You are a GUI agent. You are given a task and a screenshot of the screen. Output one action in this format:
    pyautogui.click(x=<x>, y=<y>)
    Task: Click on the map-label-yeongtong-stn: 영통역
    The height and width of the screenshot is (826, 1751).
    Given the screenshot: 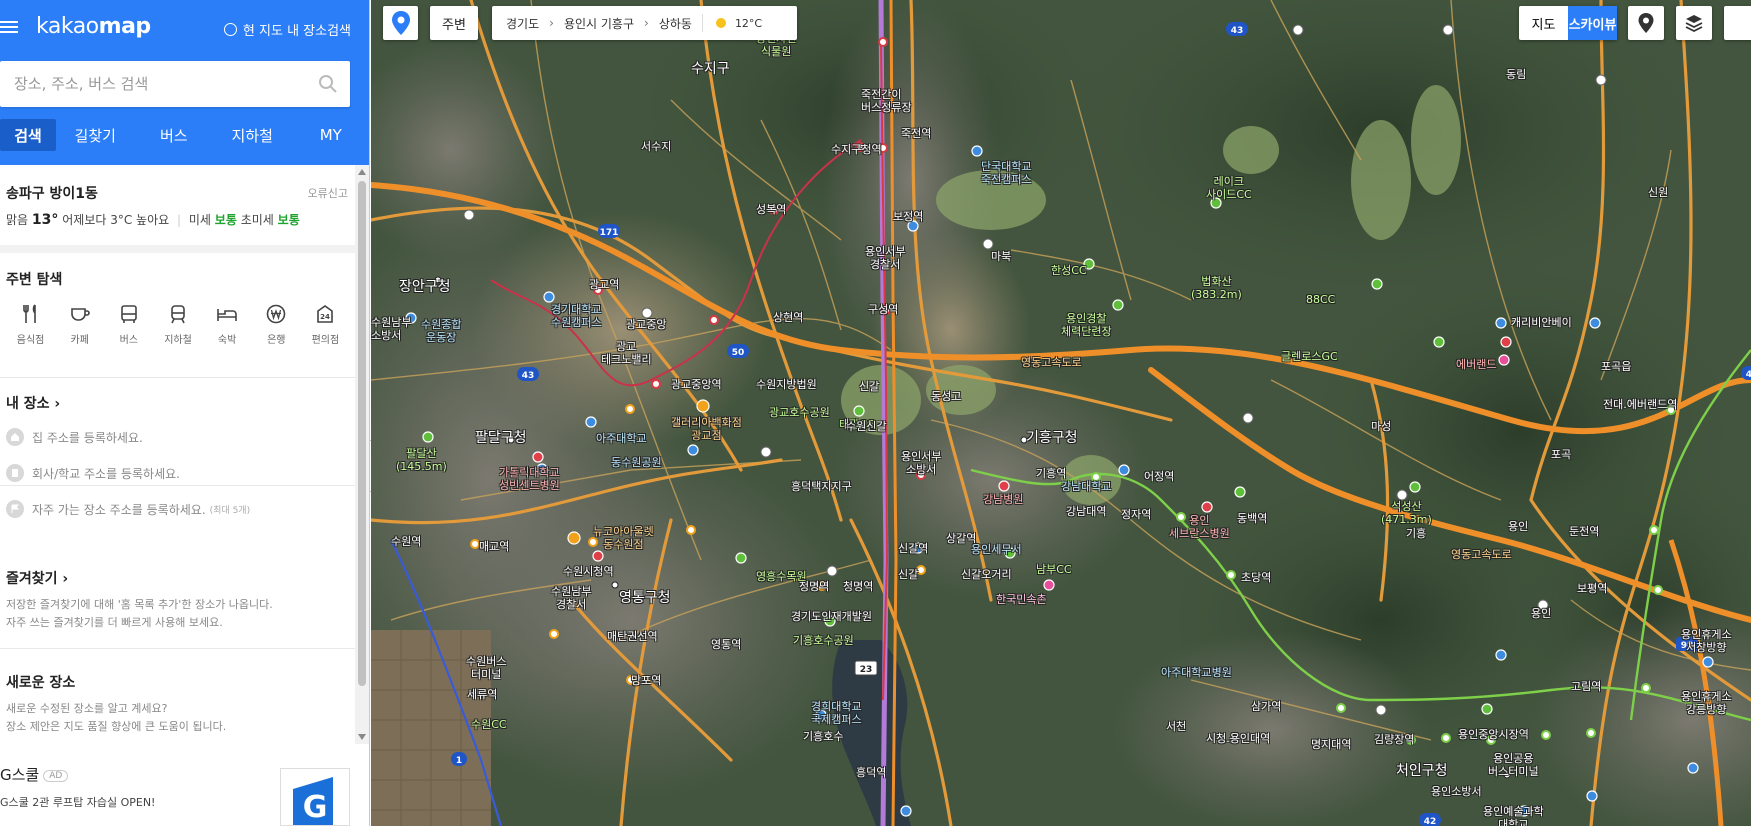 What is the action you would take?
    pyautogui.click(x=726, y=644)
    